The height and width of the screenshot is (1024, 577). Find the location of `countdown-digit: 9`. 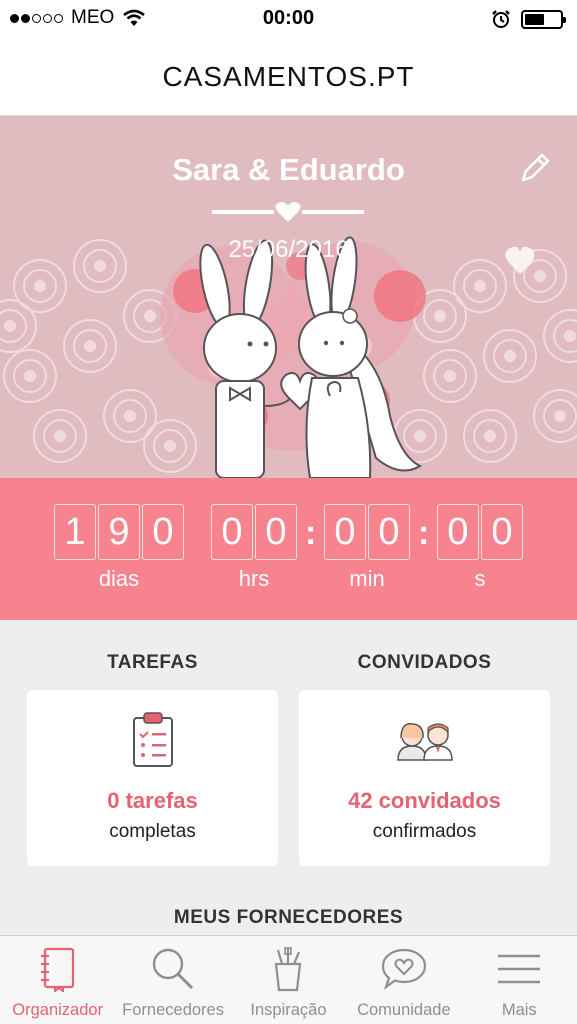

countdown-digit: 9 is located at coordinates (119, 532).